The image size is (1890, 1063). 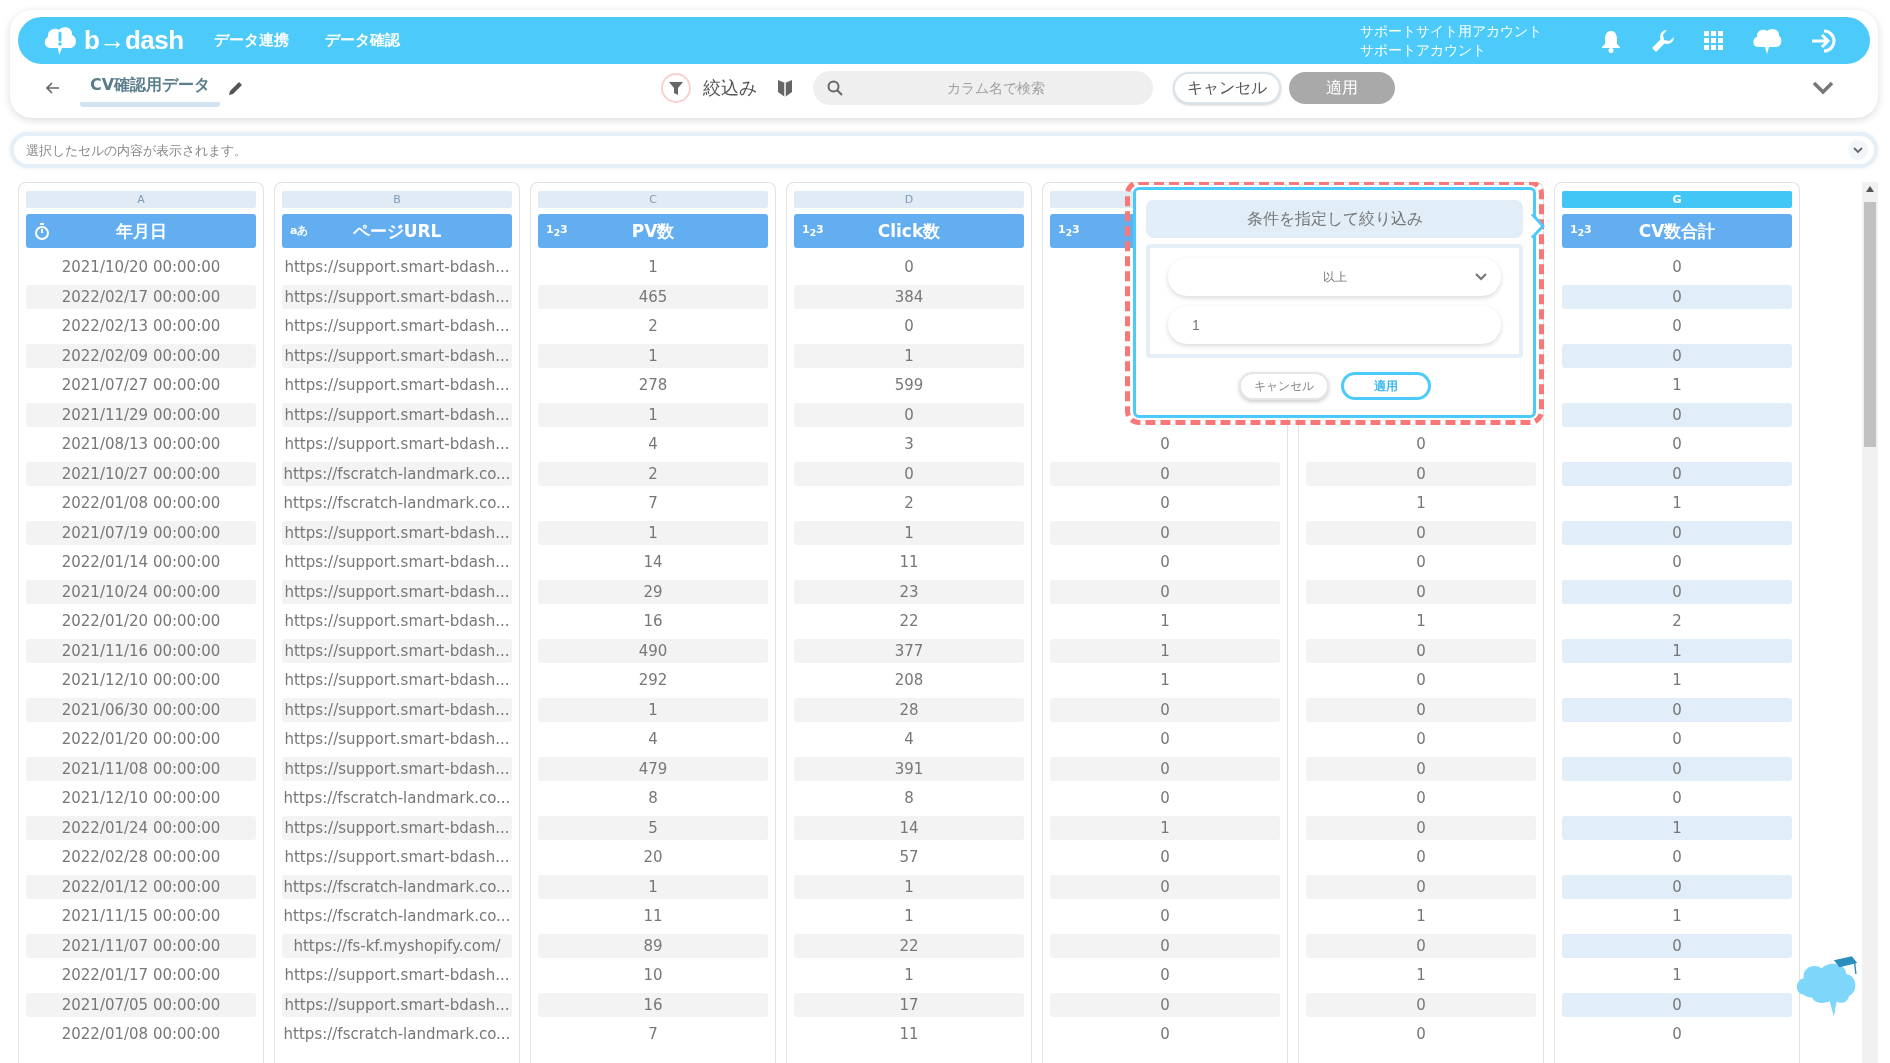 I want to click on table-cell: 490, so click(x=653, y=650).